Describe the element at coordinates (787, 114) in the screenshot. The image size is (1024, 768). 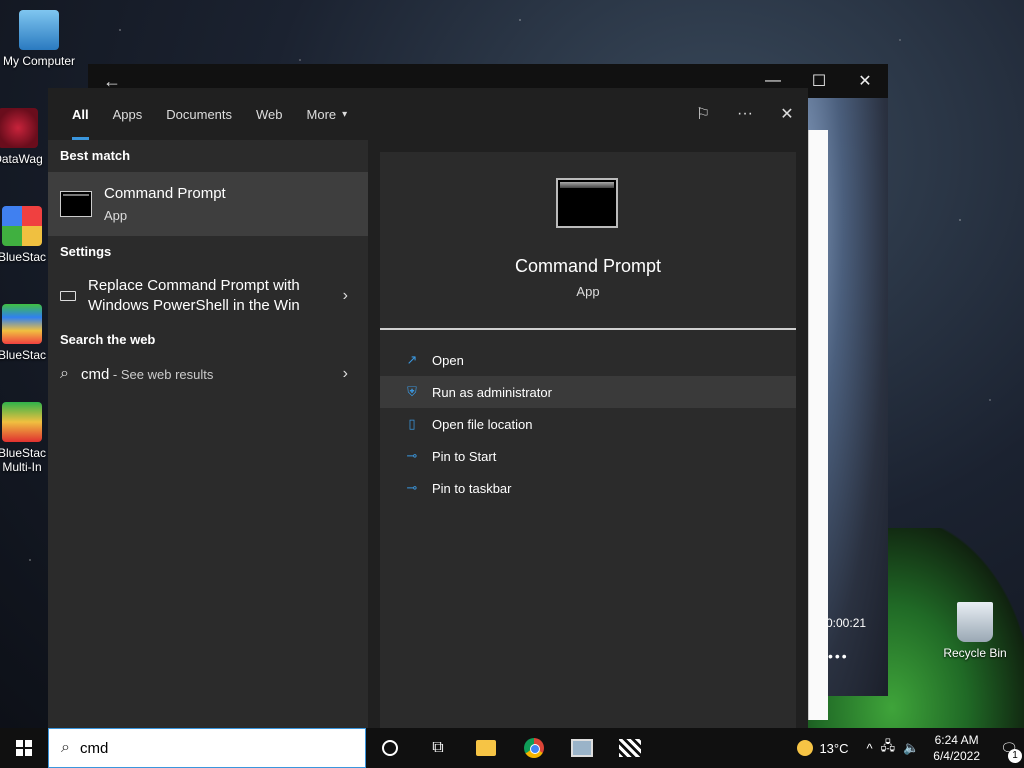
I see `close-icon: ✕` at that location.